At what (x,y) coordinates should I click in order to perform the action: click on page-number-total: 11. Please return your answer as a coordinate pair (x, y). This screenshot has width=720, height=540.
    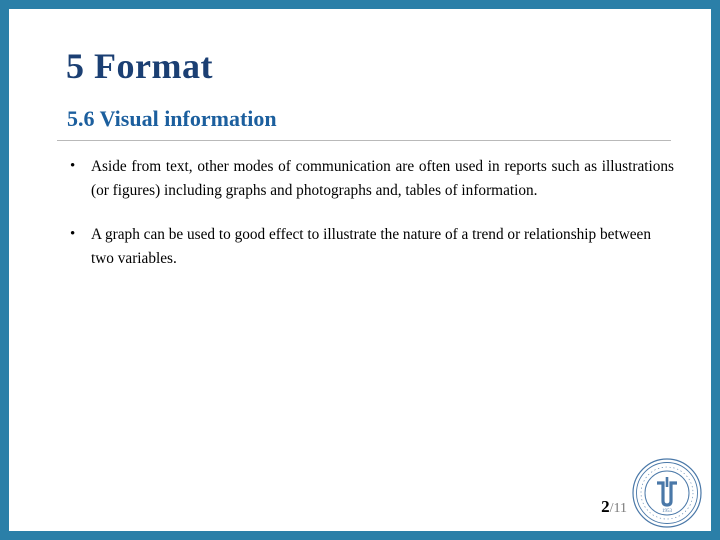
    Looking at the image, I should click on (620, 508).